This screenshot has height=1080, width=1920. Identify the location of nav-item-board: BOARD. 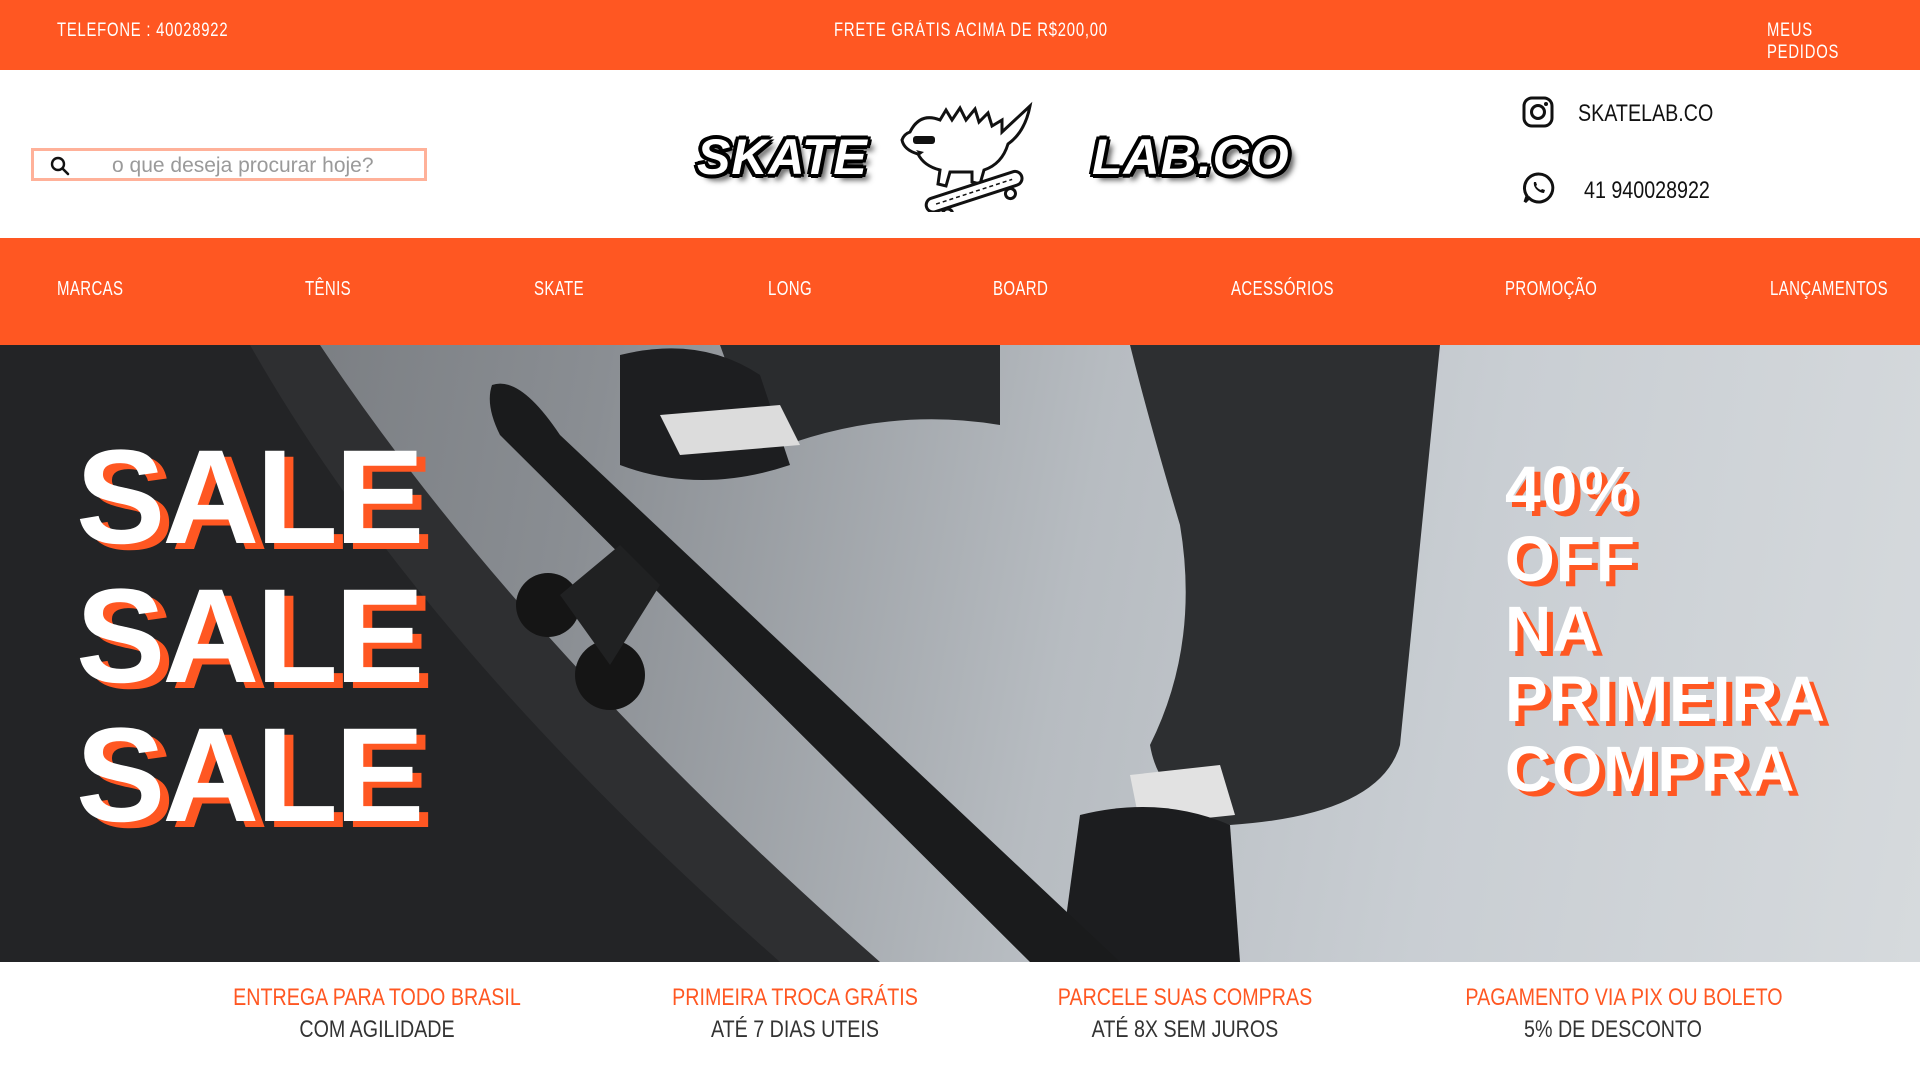
(1020, 289).